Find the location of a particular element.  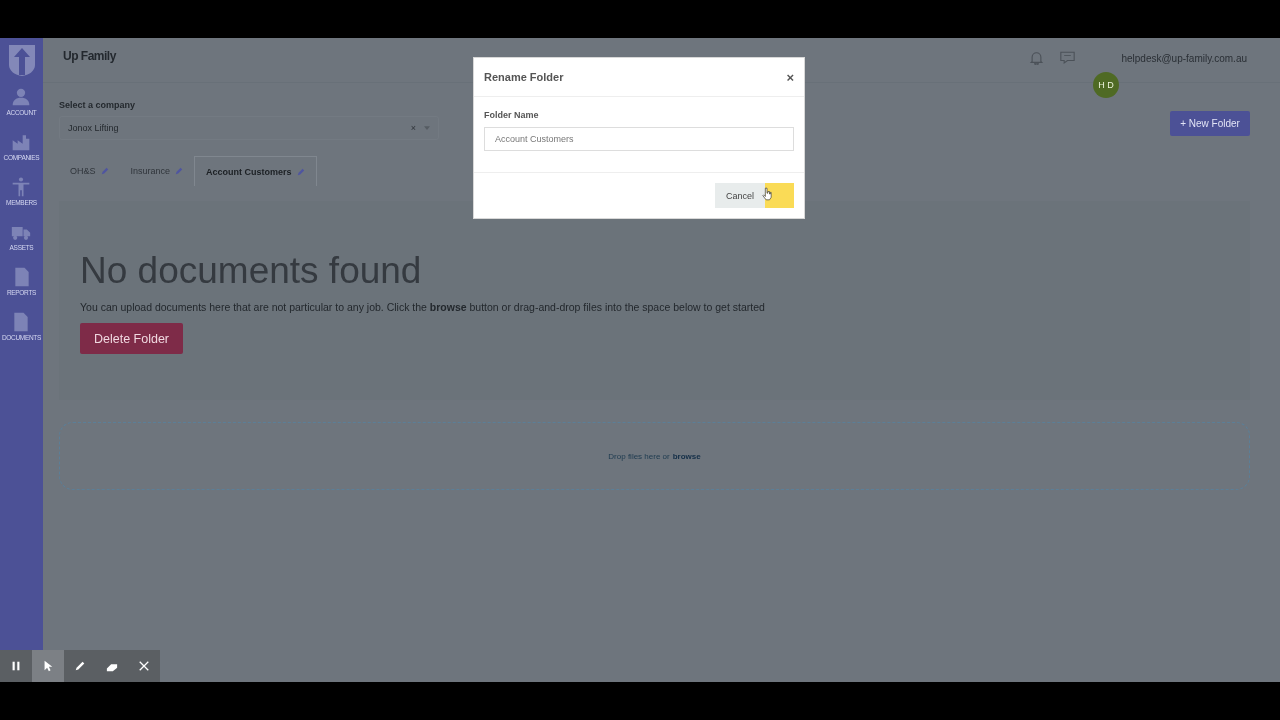

folder-tab: Account Customers is located at coordinates (255, 171).